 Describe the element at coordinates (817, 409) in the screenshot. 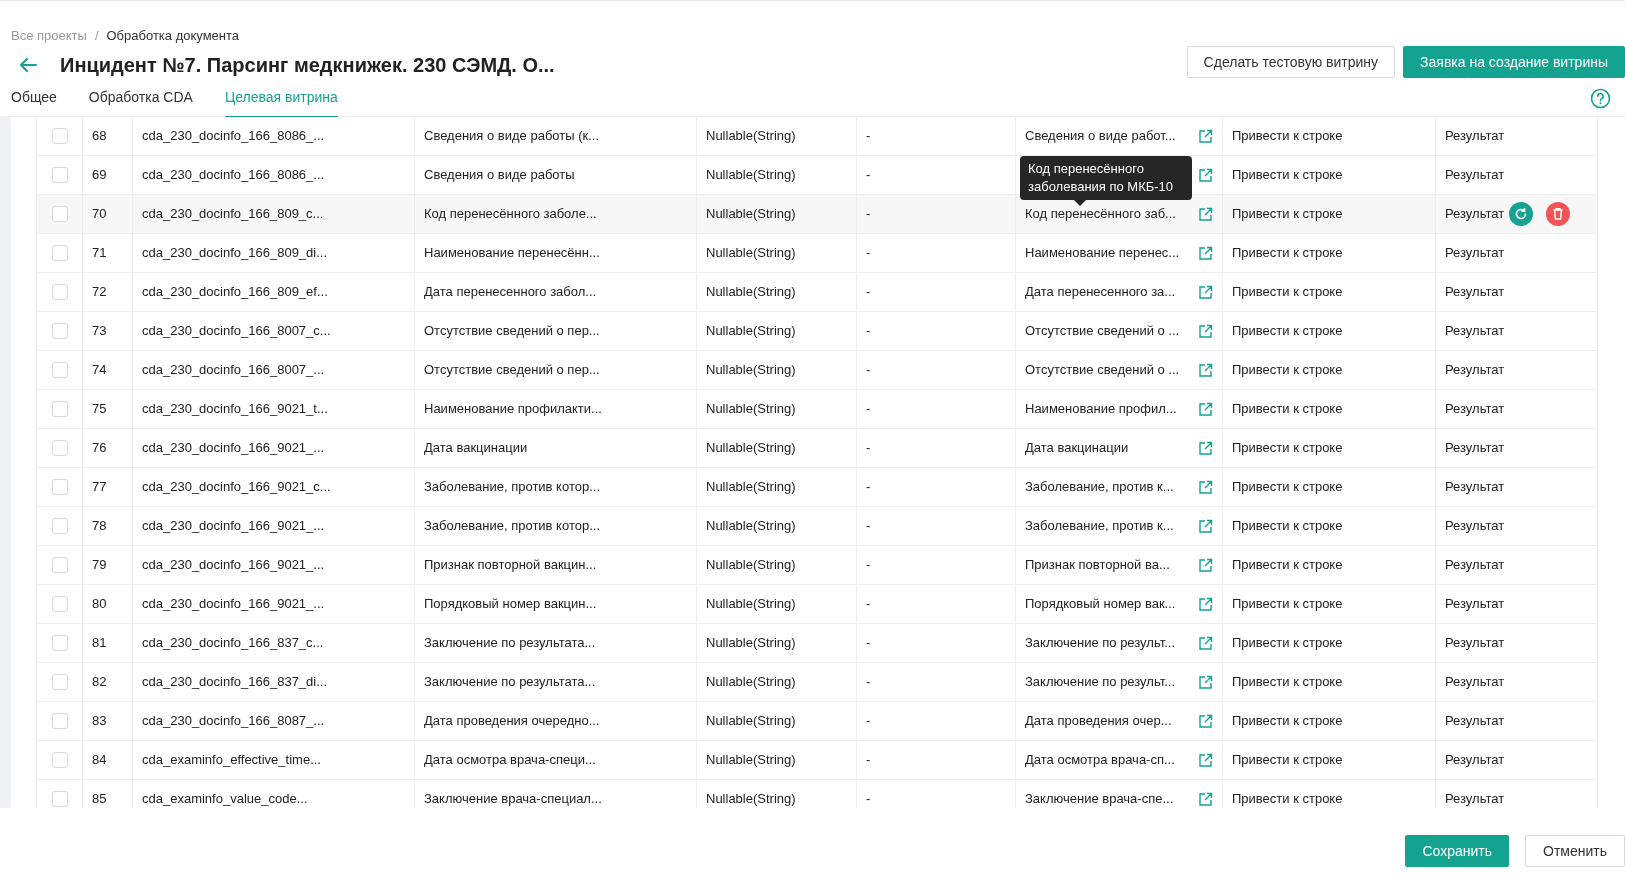

I see `table-row: 75 cda_230_docinfo_166_9021_t... Наименование профилакти... Nullable(String) - Наименование профил... Привести к строке Результат` at that location.